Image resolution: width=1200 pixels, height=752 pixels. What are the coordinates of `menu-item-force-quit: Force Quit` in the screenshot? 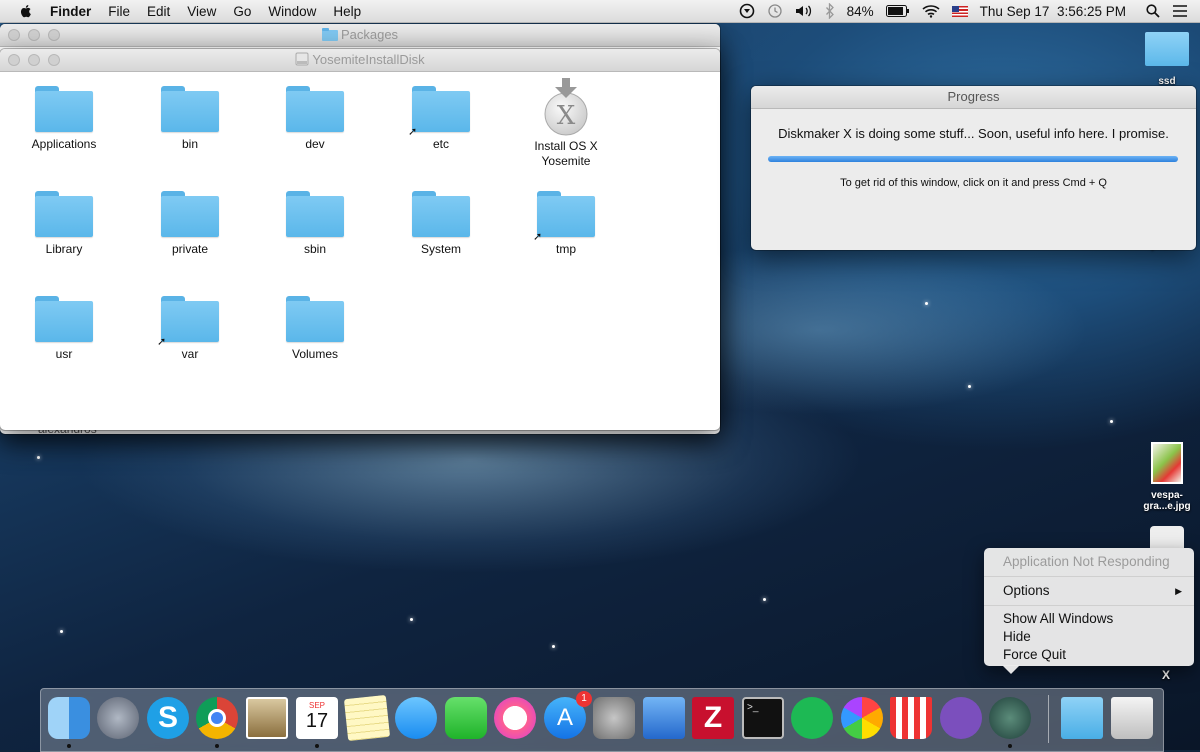 It's located at (1034, 654).